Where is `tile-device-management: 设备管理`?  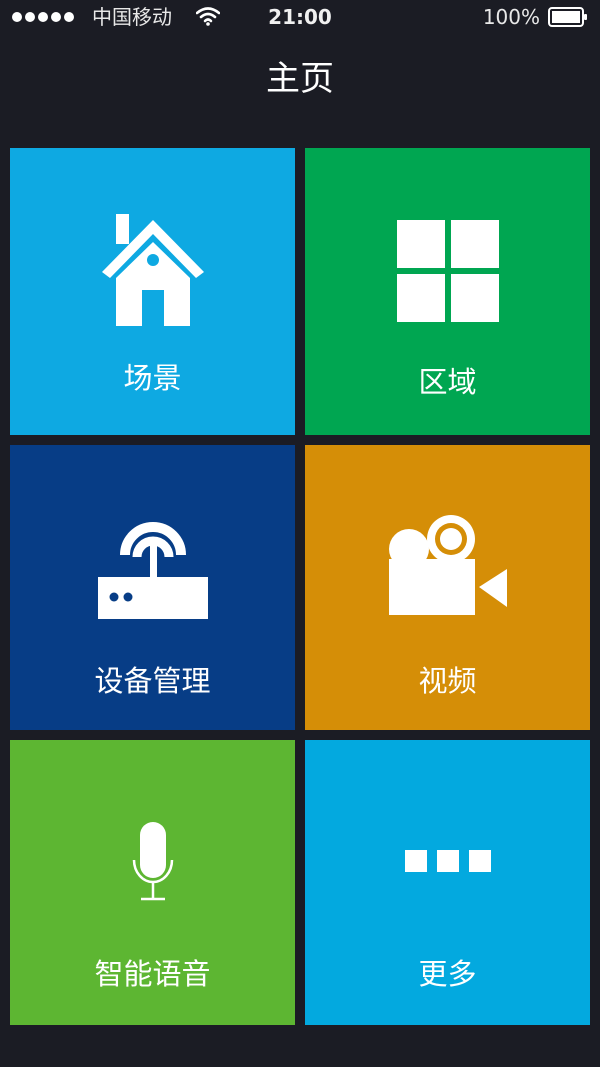 tile-device-management: 设备管理 is located at coordinates (152, 587).